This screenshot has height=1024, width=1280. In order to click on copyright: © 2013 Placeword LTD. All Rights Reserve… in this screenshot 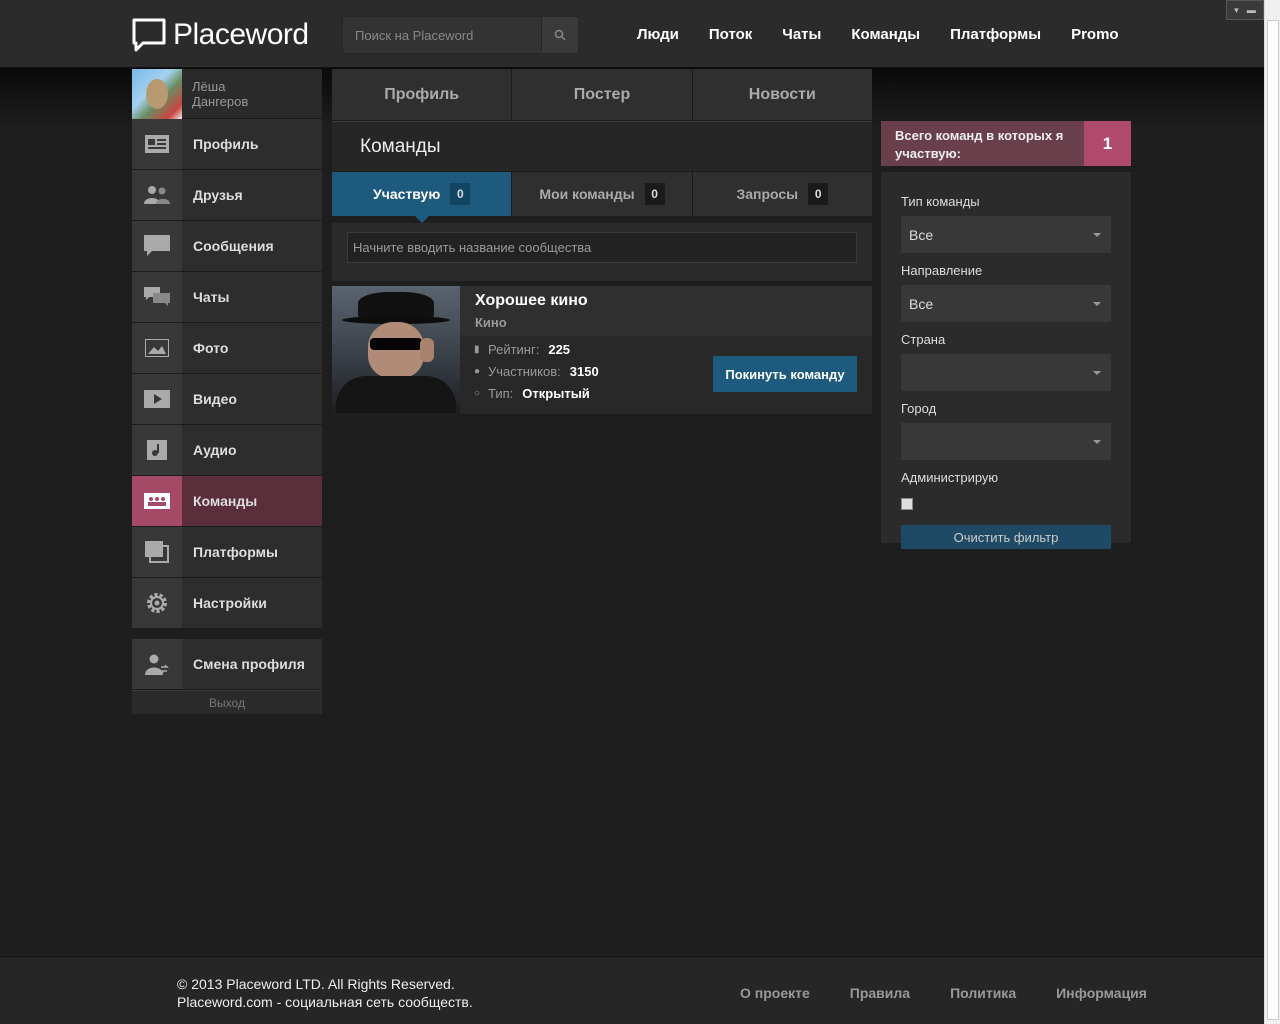, I will do `click(325, 993)`.